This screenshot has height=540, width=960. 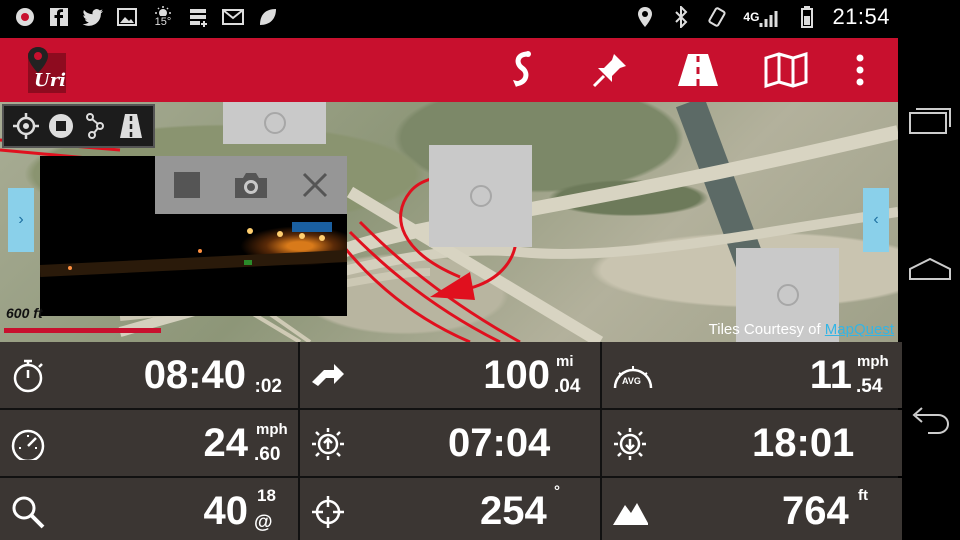 I want to click on trip-time-tile: 08:40 :02, so click(x=149, y=375).